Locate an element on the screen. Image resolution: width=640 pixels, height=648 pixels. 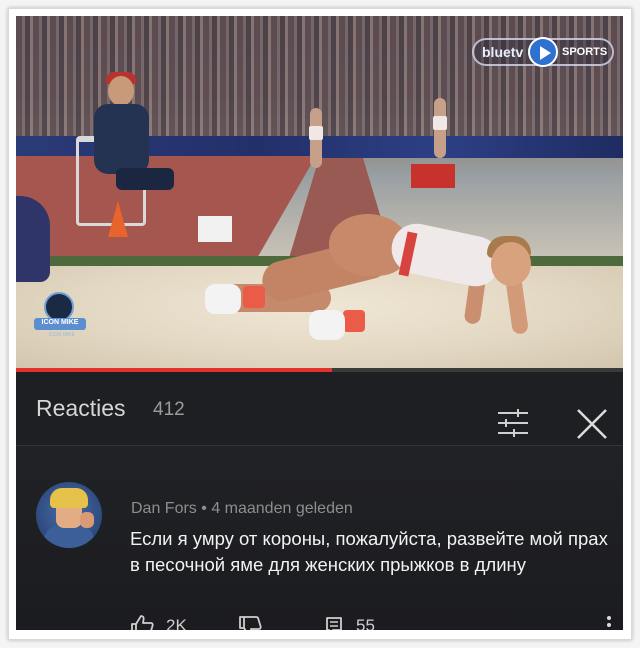
logo-sports-text: SPORTS is located at coordinates (585, 52).